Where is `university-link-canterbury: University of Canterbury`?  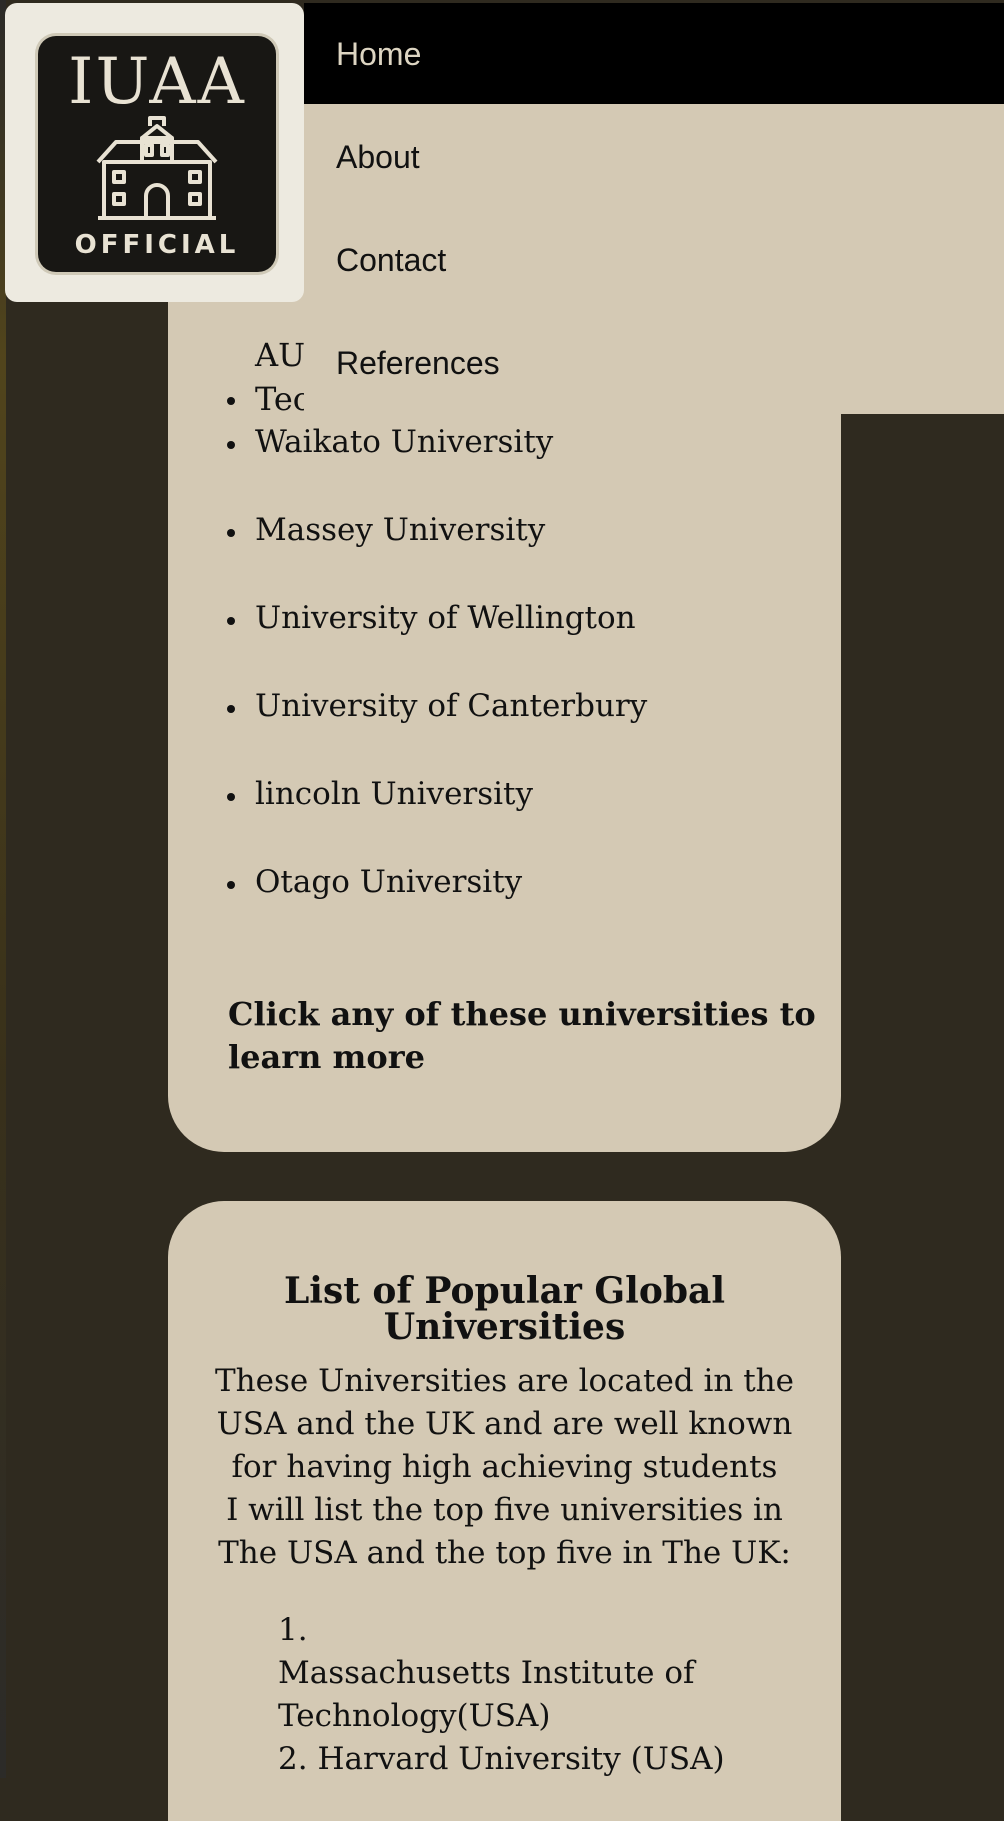
university-link-canterbury: University of Canterbury is located at coordinates (451, 706).